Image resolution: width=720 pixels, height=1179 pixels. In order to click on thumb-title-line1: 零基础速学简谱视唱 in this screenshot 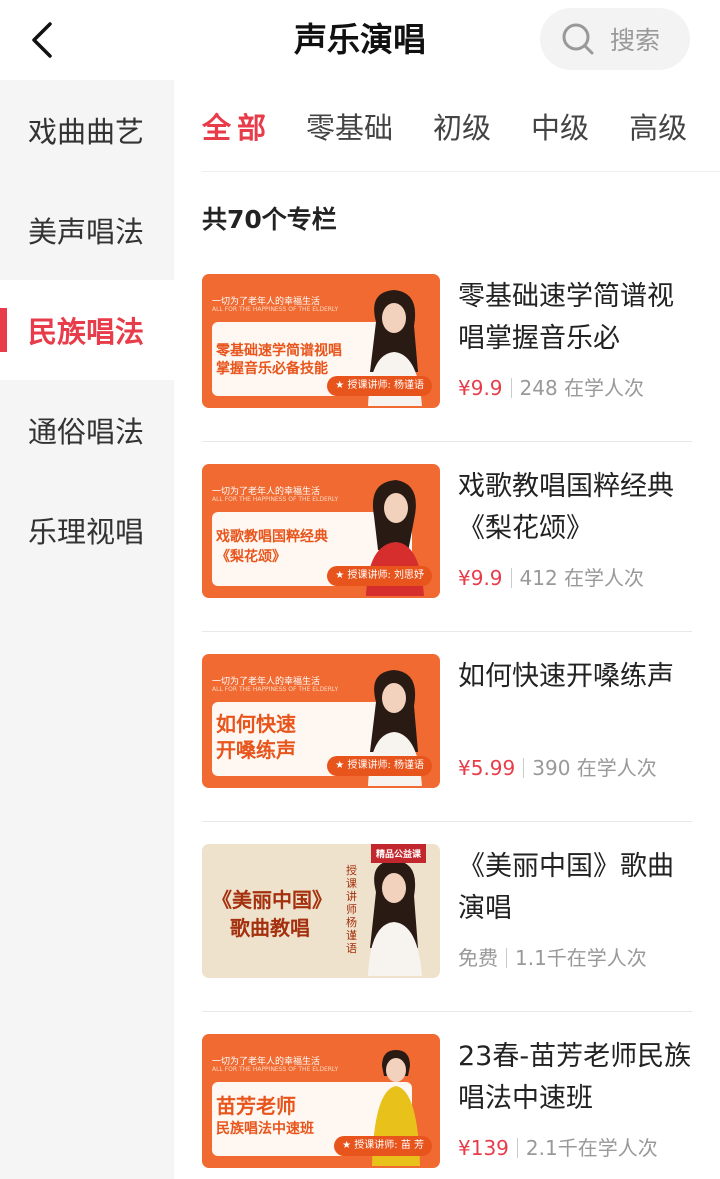, I will do `click(279, 351)`.